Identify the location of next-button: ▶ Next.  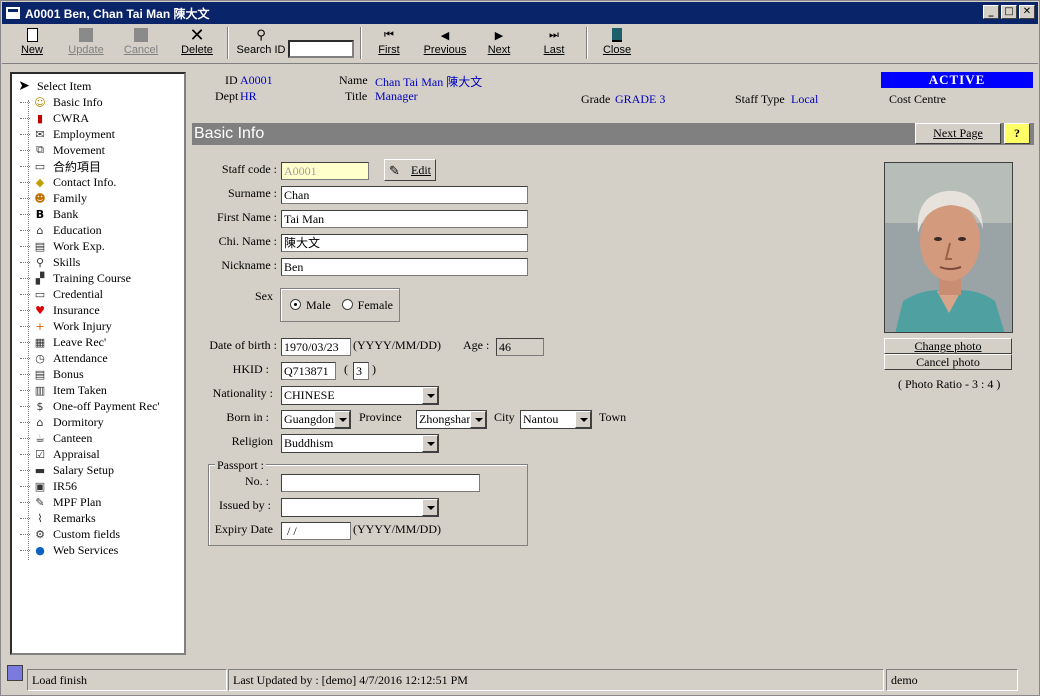
(499, 44).